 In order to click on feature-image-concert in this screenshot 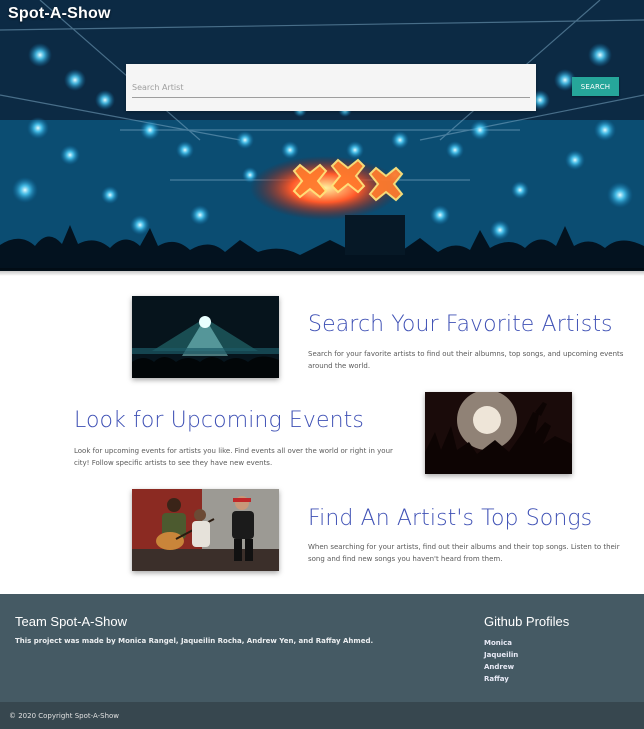, I will do `click(205, 337)`.